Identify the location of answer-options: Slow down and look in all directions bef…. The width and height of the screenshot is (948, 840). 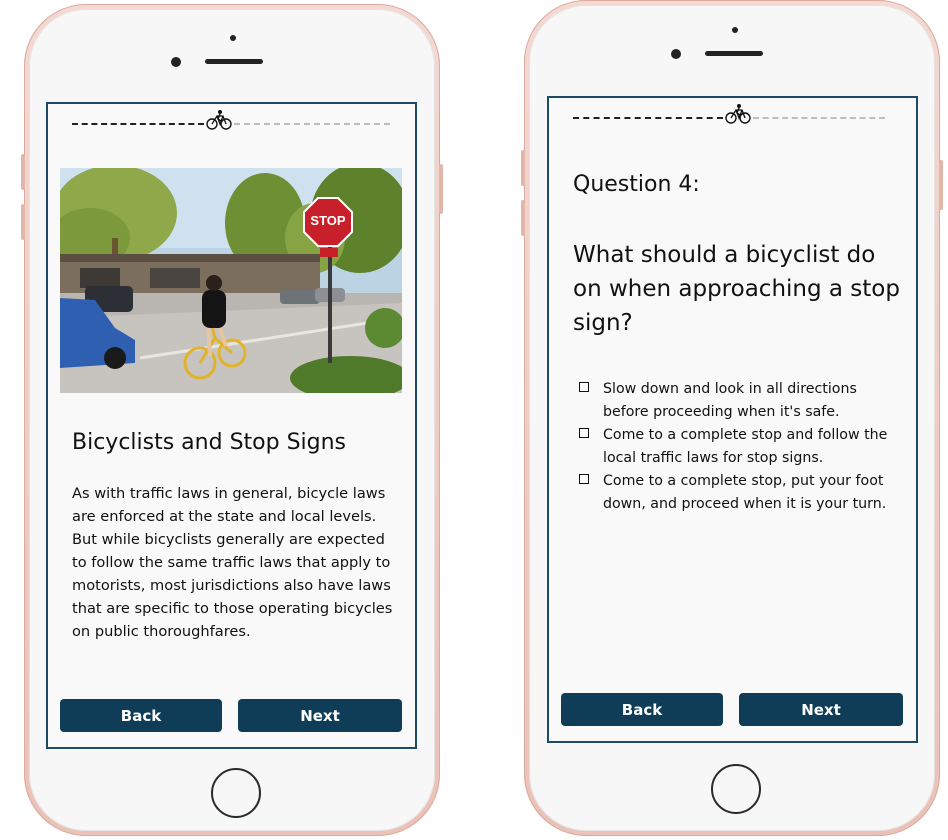
(739, 447).